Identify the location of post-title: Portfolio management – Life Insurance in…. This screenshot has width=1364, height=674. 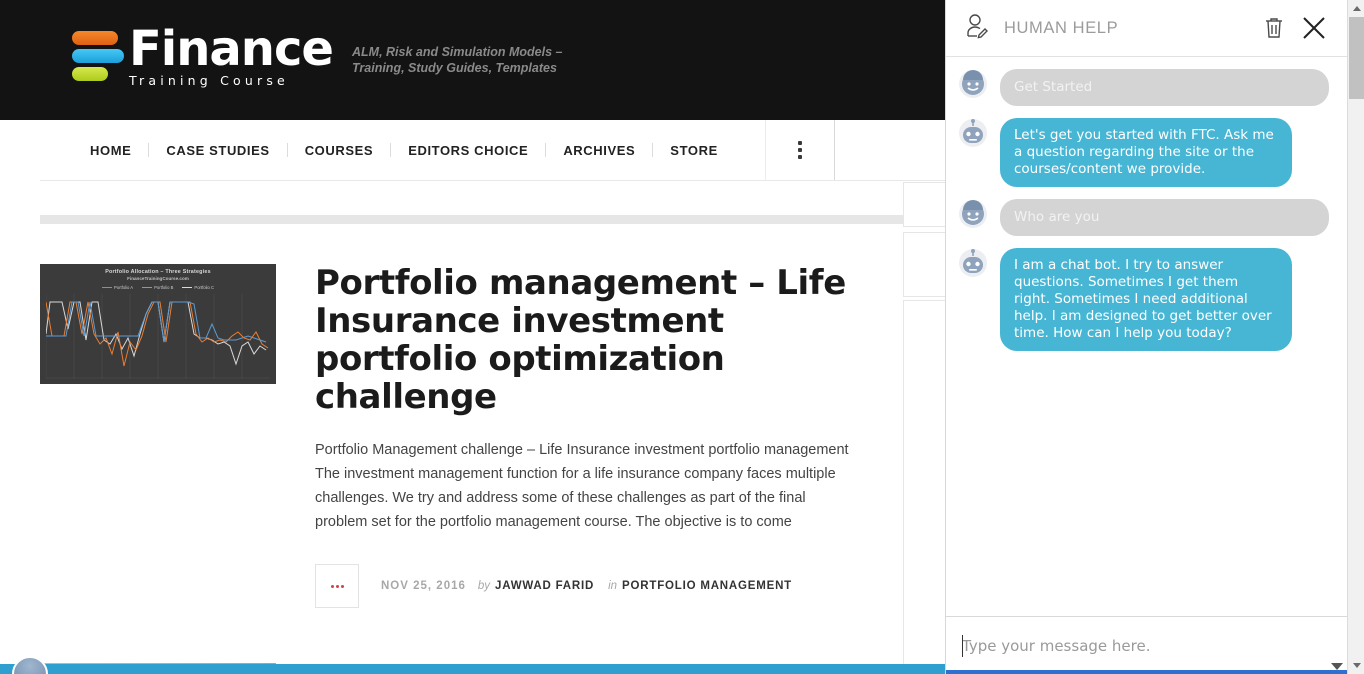
(595, 340).